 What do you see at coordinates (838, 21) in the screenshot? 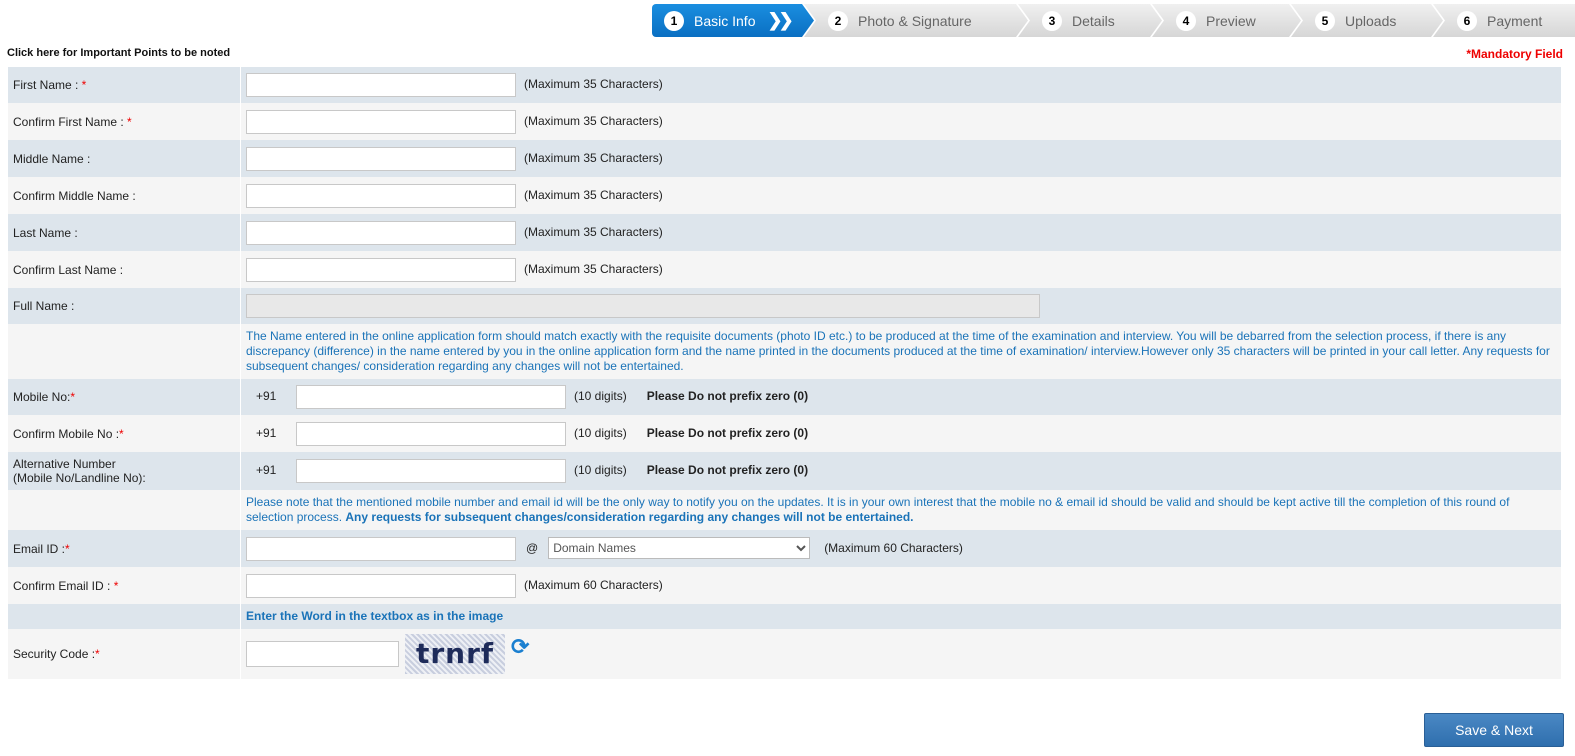
I see `step-number: 2` at bounding box center [838, 21].